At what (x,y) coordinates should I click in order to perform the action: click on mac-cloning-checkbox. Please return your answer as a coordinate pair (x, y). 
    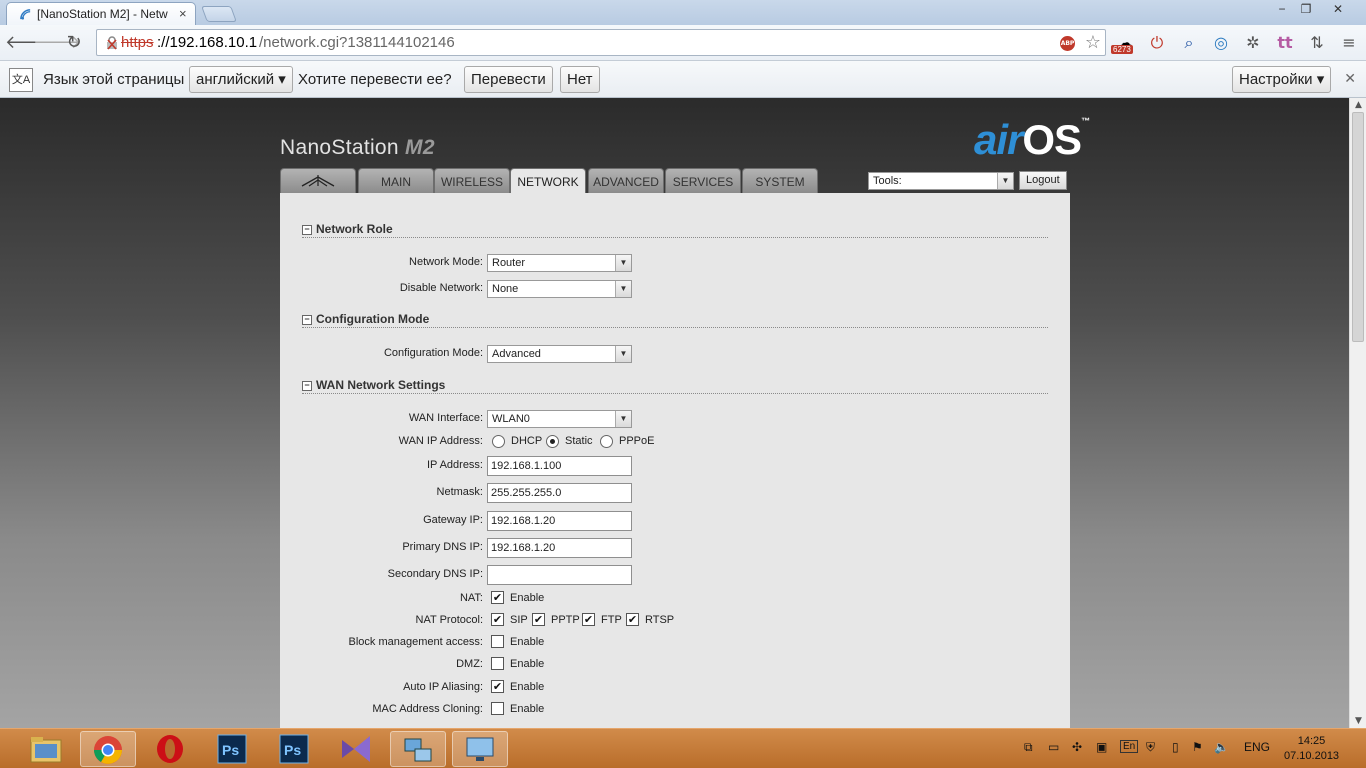
    Looking at the image, I should click on (497, 708).